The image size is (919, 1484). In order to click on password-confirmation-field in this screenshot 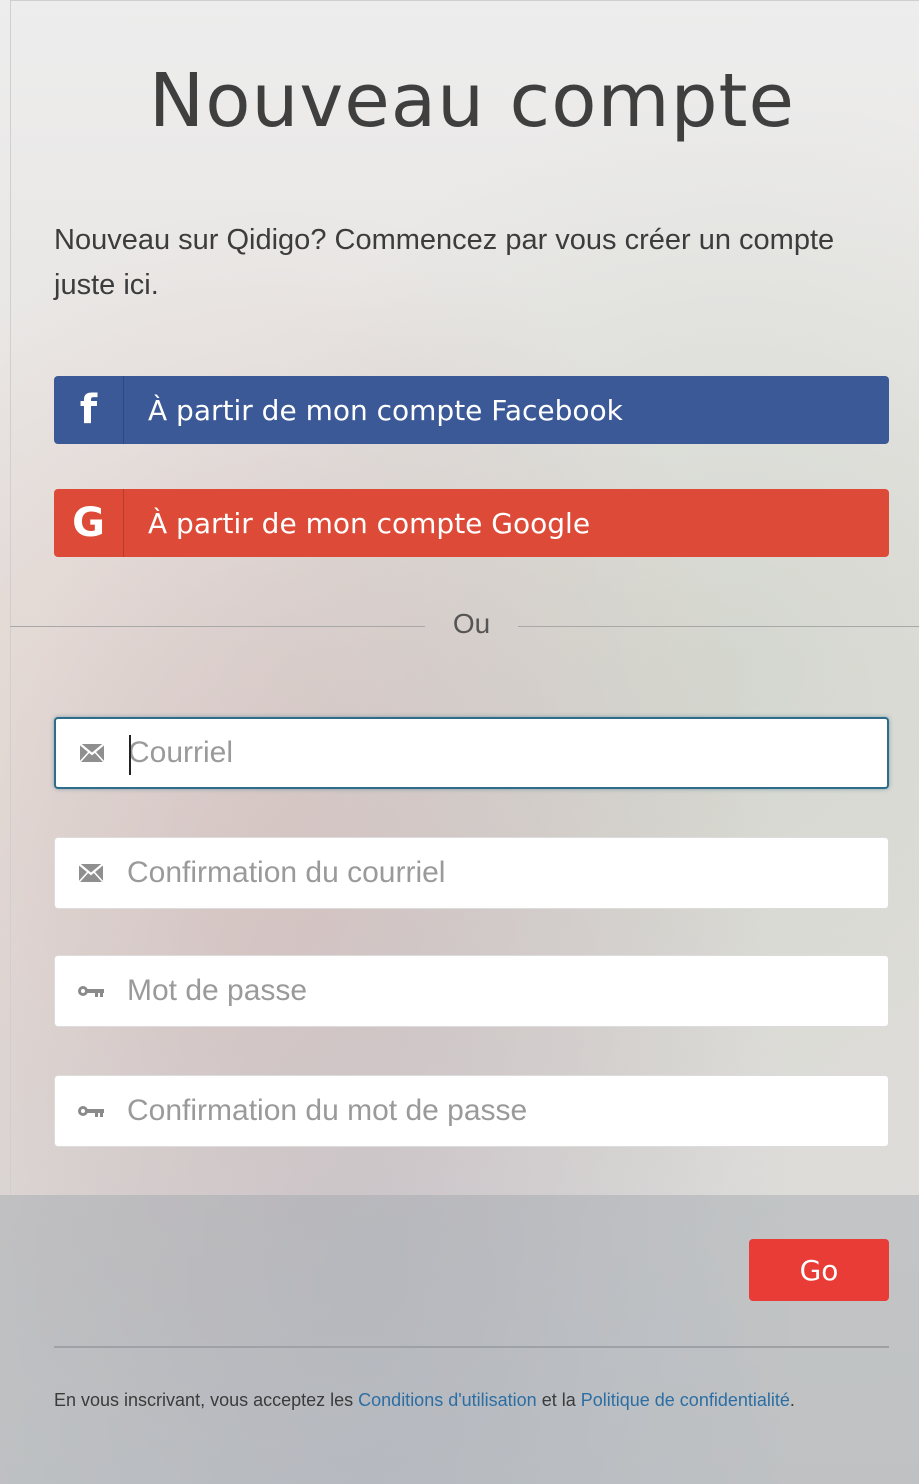, I will do `click(471, 1111)`.